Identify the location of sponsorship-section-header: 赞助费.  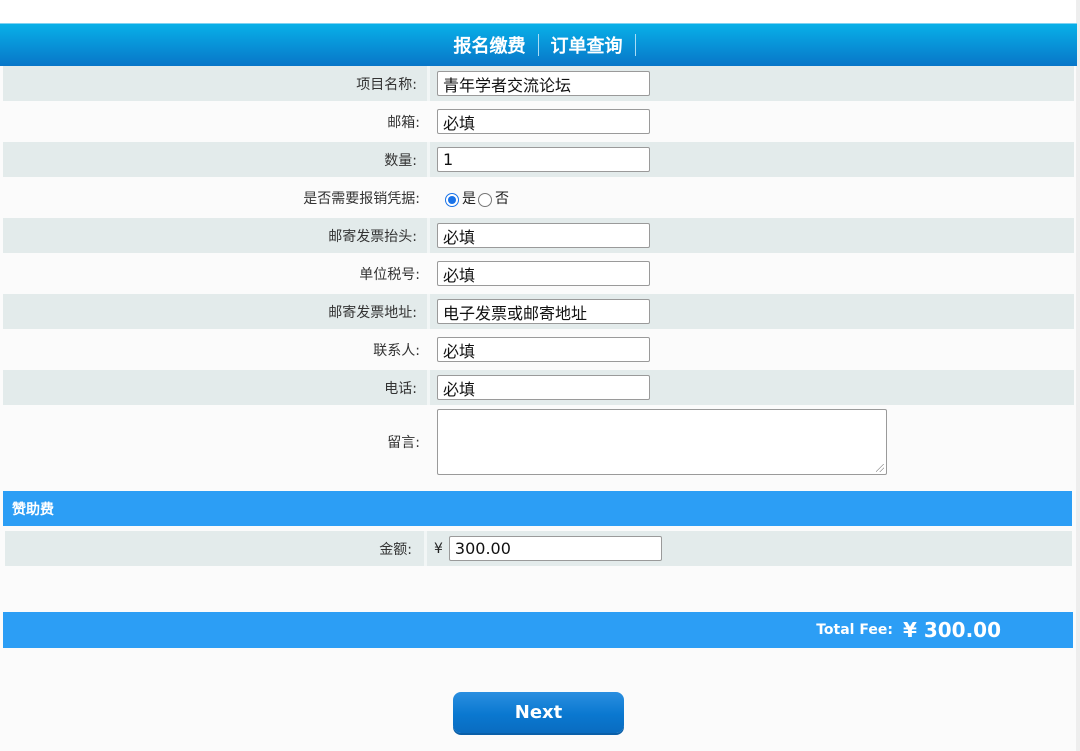
(537, 508).